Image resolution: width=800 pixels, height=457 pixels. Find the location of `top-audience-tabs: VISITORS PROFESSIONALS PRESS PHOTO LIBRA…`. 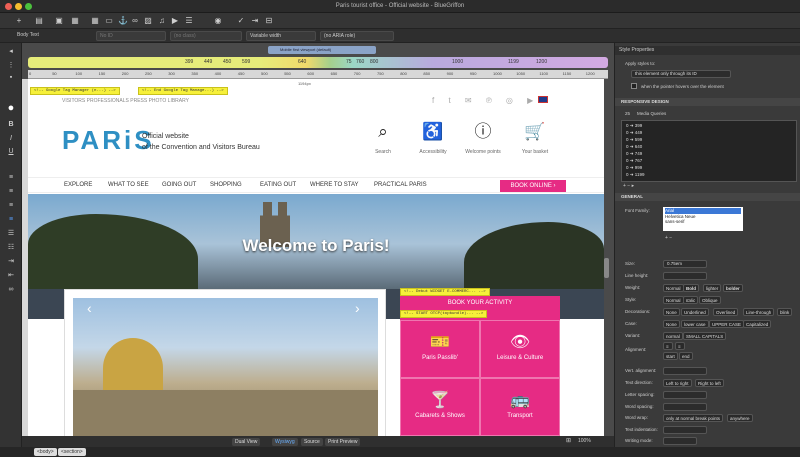

top-audience-tabs: VISITORS PROFESSIONALS PRESS PHOTO LIBRA… is located at coordinates (125, 101).